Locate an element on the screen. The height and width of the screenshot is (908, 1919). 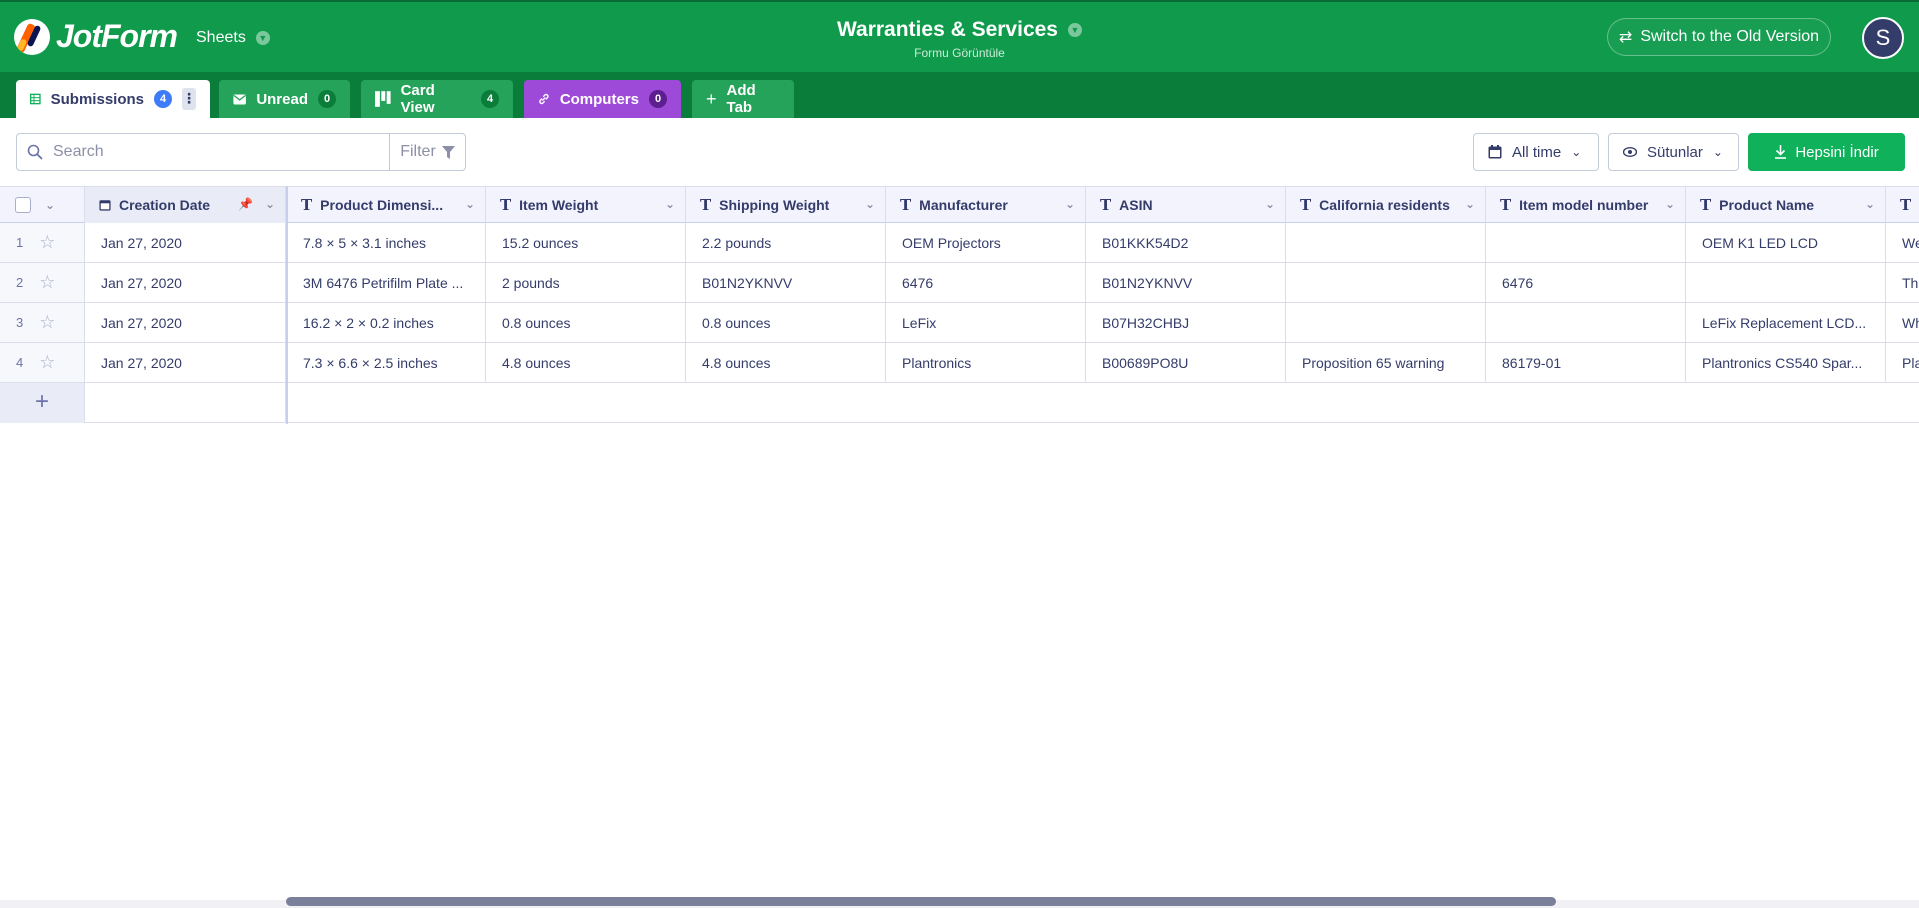
column-header-product-dimensions: T Product Dimensi... ⌄ is located at coordinates (386, 205).